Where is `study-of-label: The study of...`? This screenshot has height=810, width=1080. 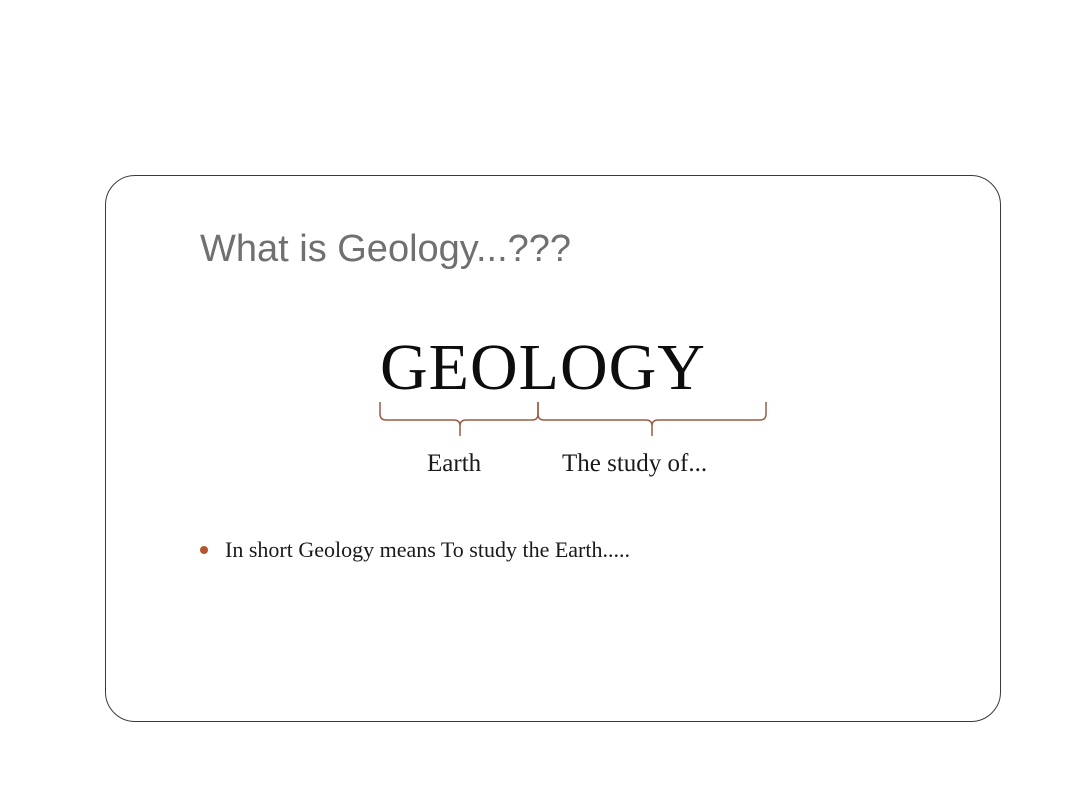
study-of-label: The study of... is located at coordinates (635, 463).